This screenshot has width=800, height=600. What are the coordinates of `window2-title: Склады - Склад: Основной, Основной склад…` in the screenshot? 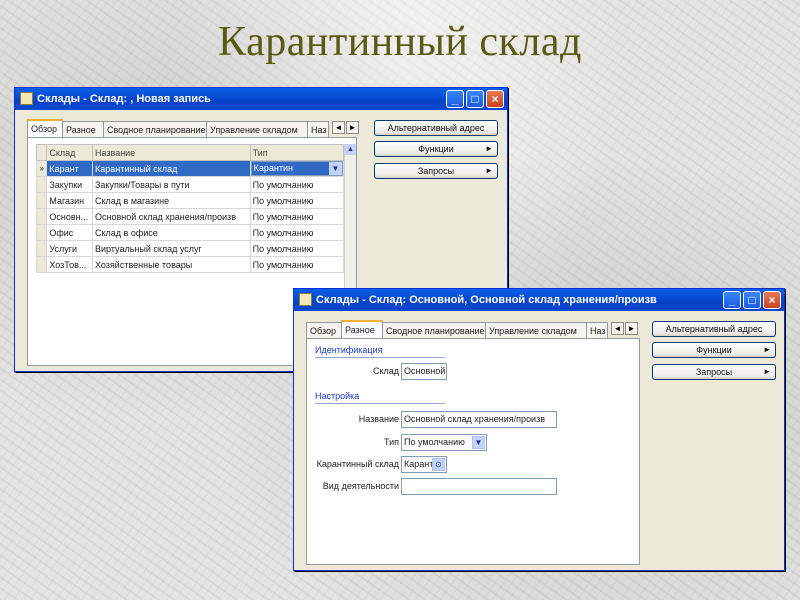 It's located at (486, 300).